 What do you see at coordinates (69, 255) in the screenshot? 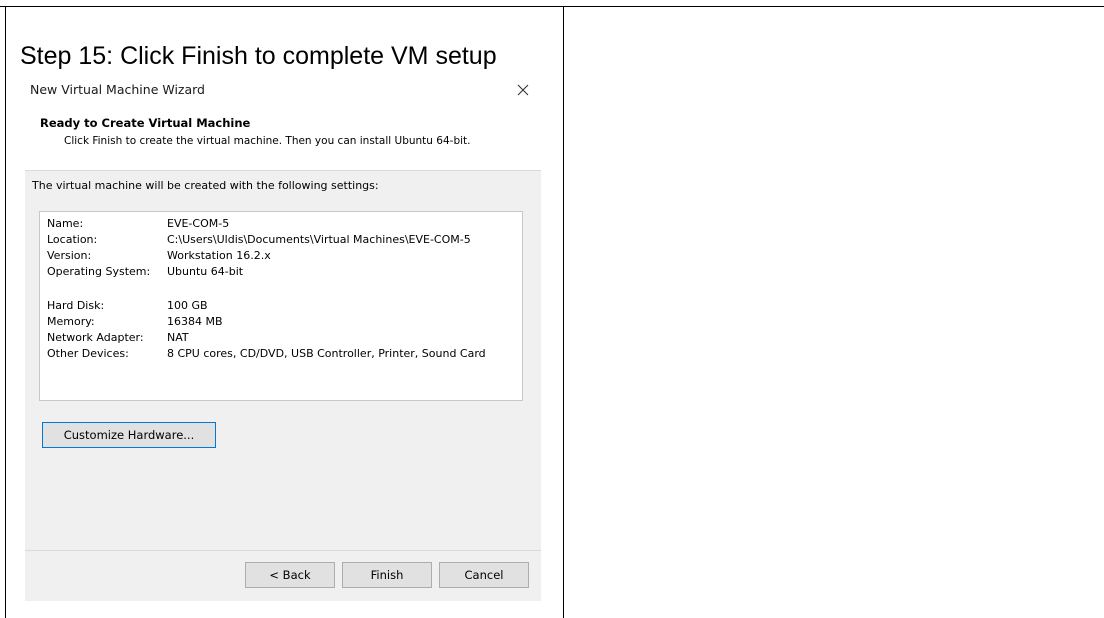
I see `summary-label: Version:` at bounding box center [69, 255].